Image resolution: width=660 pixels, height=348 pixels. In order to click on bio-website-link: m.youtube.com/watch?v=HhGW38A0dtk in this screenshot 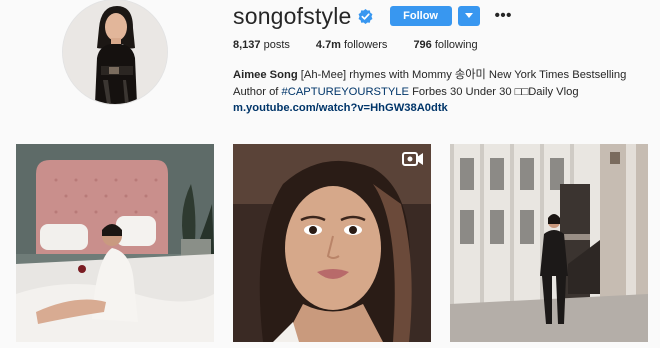, I will do `click(340, 108)`.